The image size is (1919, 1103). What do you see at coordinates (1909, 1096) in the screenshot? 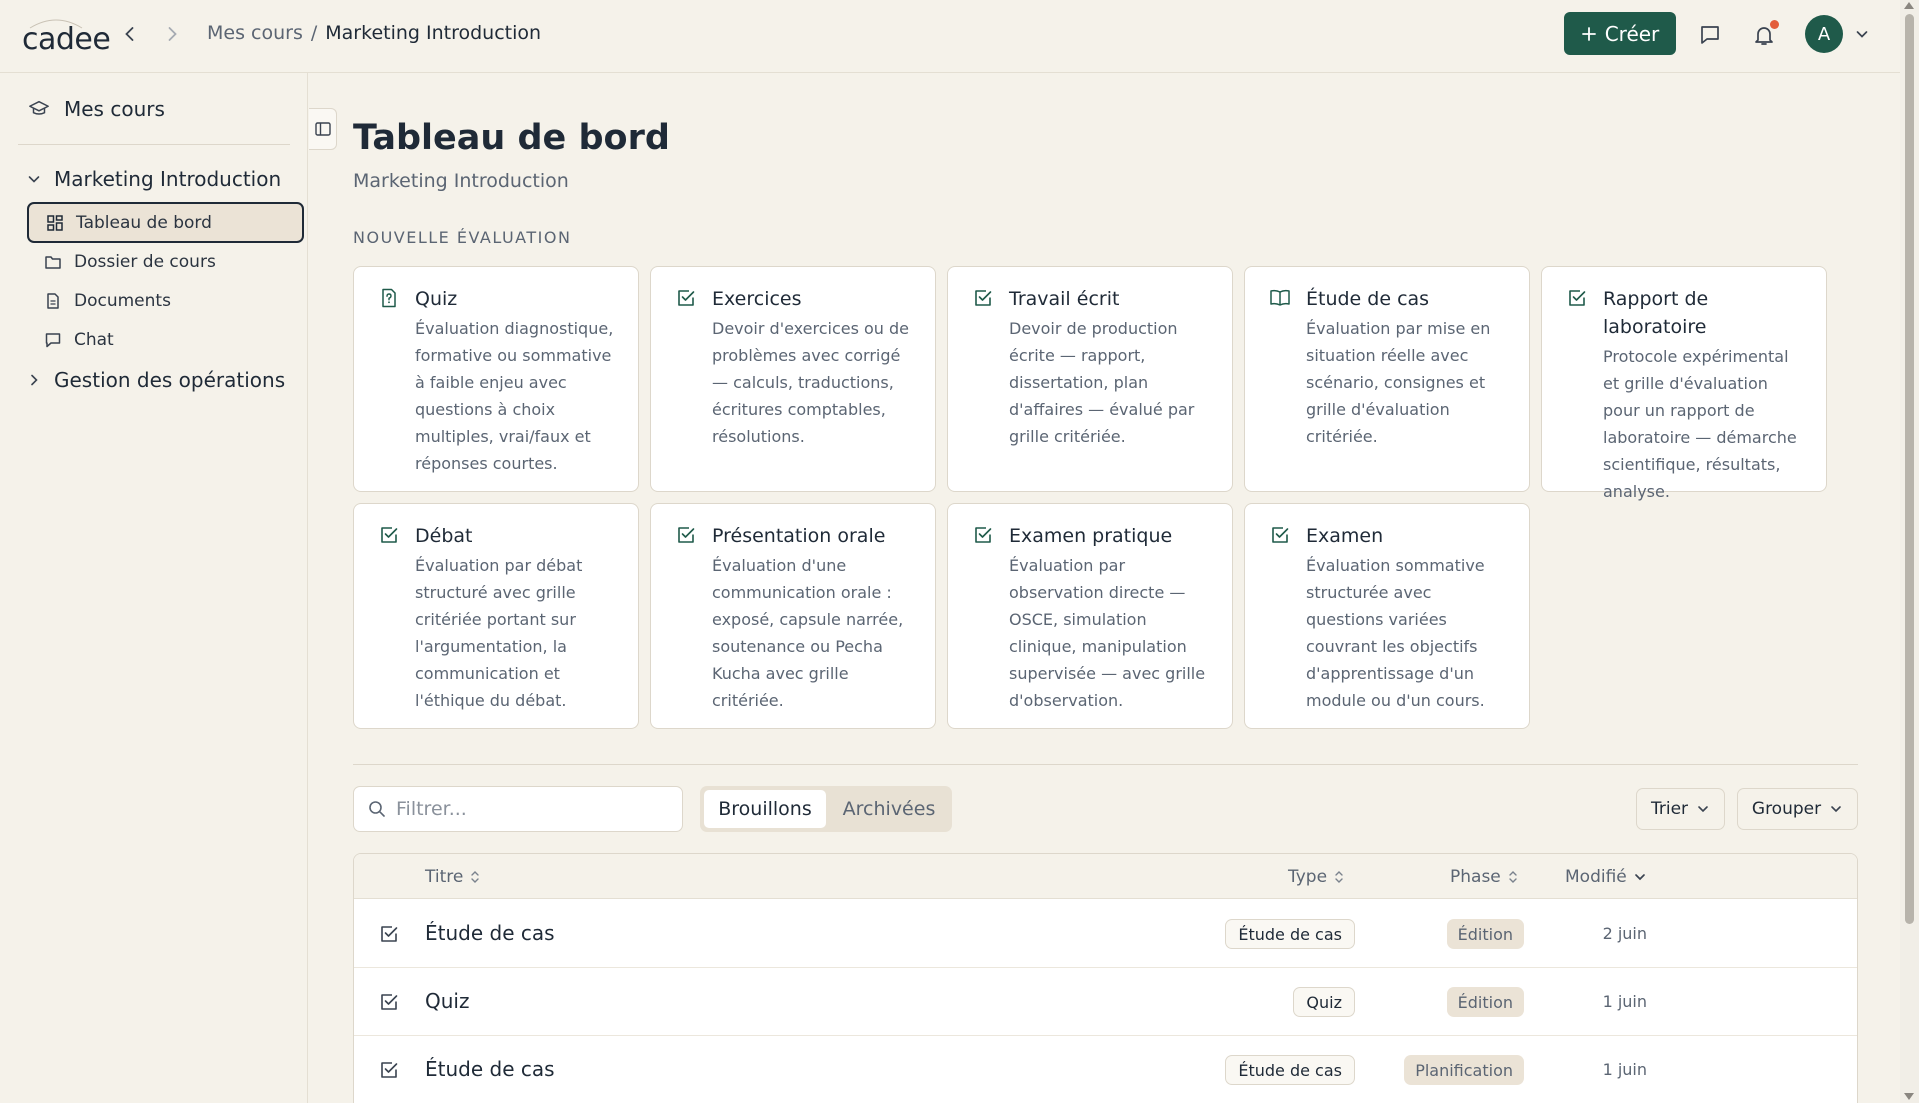
I see `scroll-down-arrow` at bounding box center [1909, 1096].